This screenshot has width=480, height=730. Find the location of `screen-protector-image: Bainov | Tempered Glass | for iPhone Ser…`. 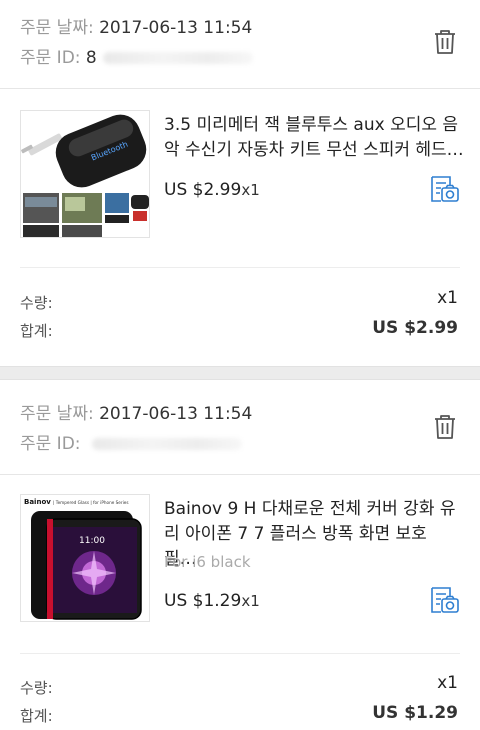

screen-protector-image: Bainov | Tempered Glass | for iPhone Ser… is located at coordinates (85, 558).